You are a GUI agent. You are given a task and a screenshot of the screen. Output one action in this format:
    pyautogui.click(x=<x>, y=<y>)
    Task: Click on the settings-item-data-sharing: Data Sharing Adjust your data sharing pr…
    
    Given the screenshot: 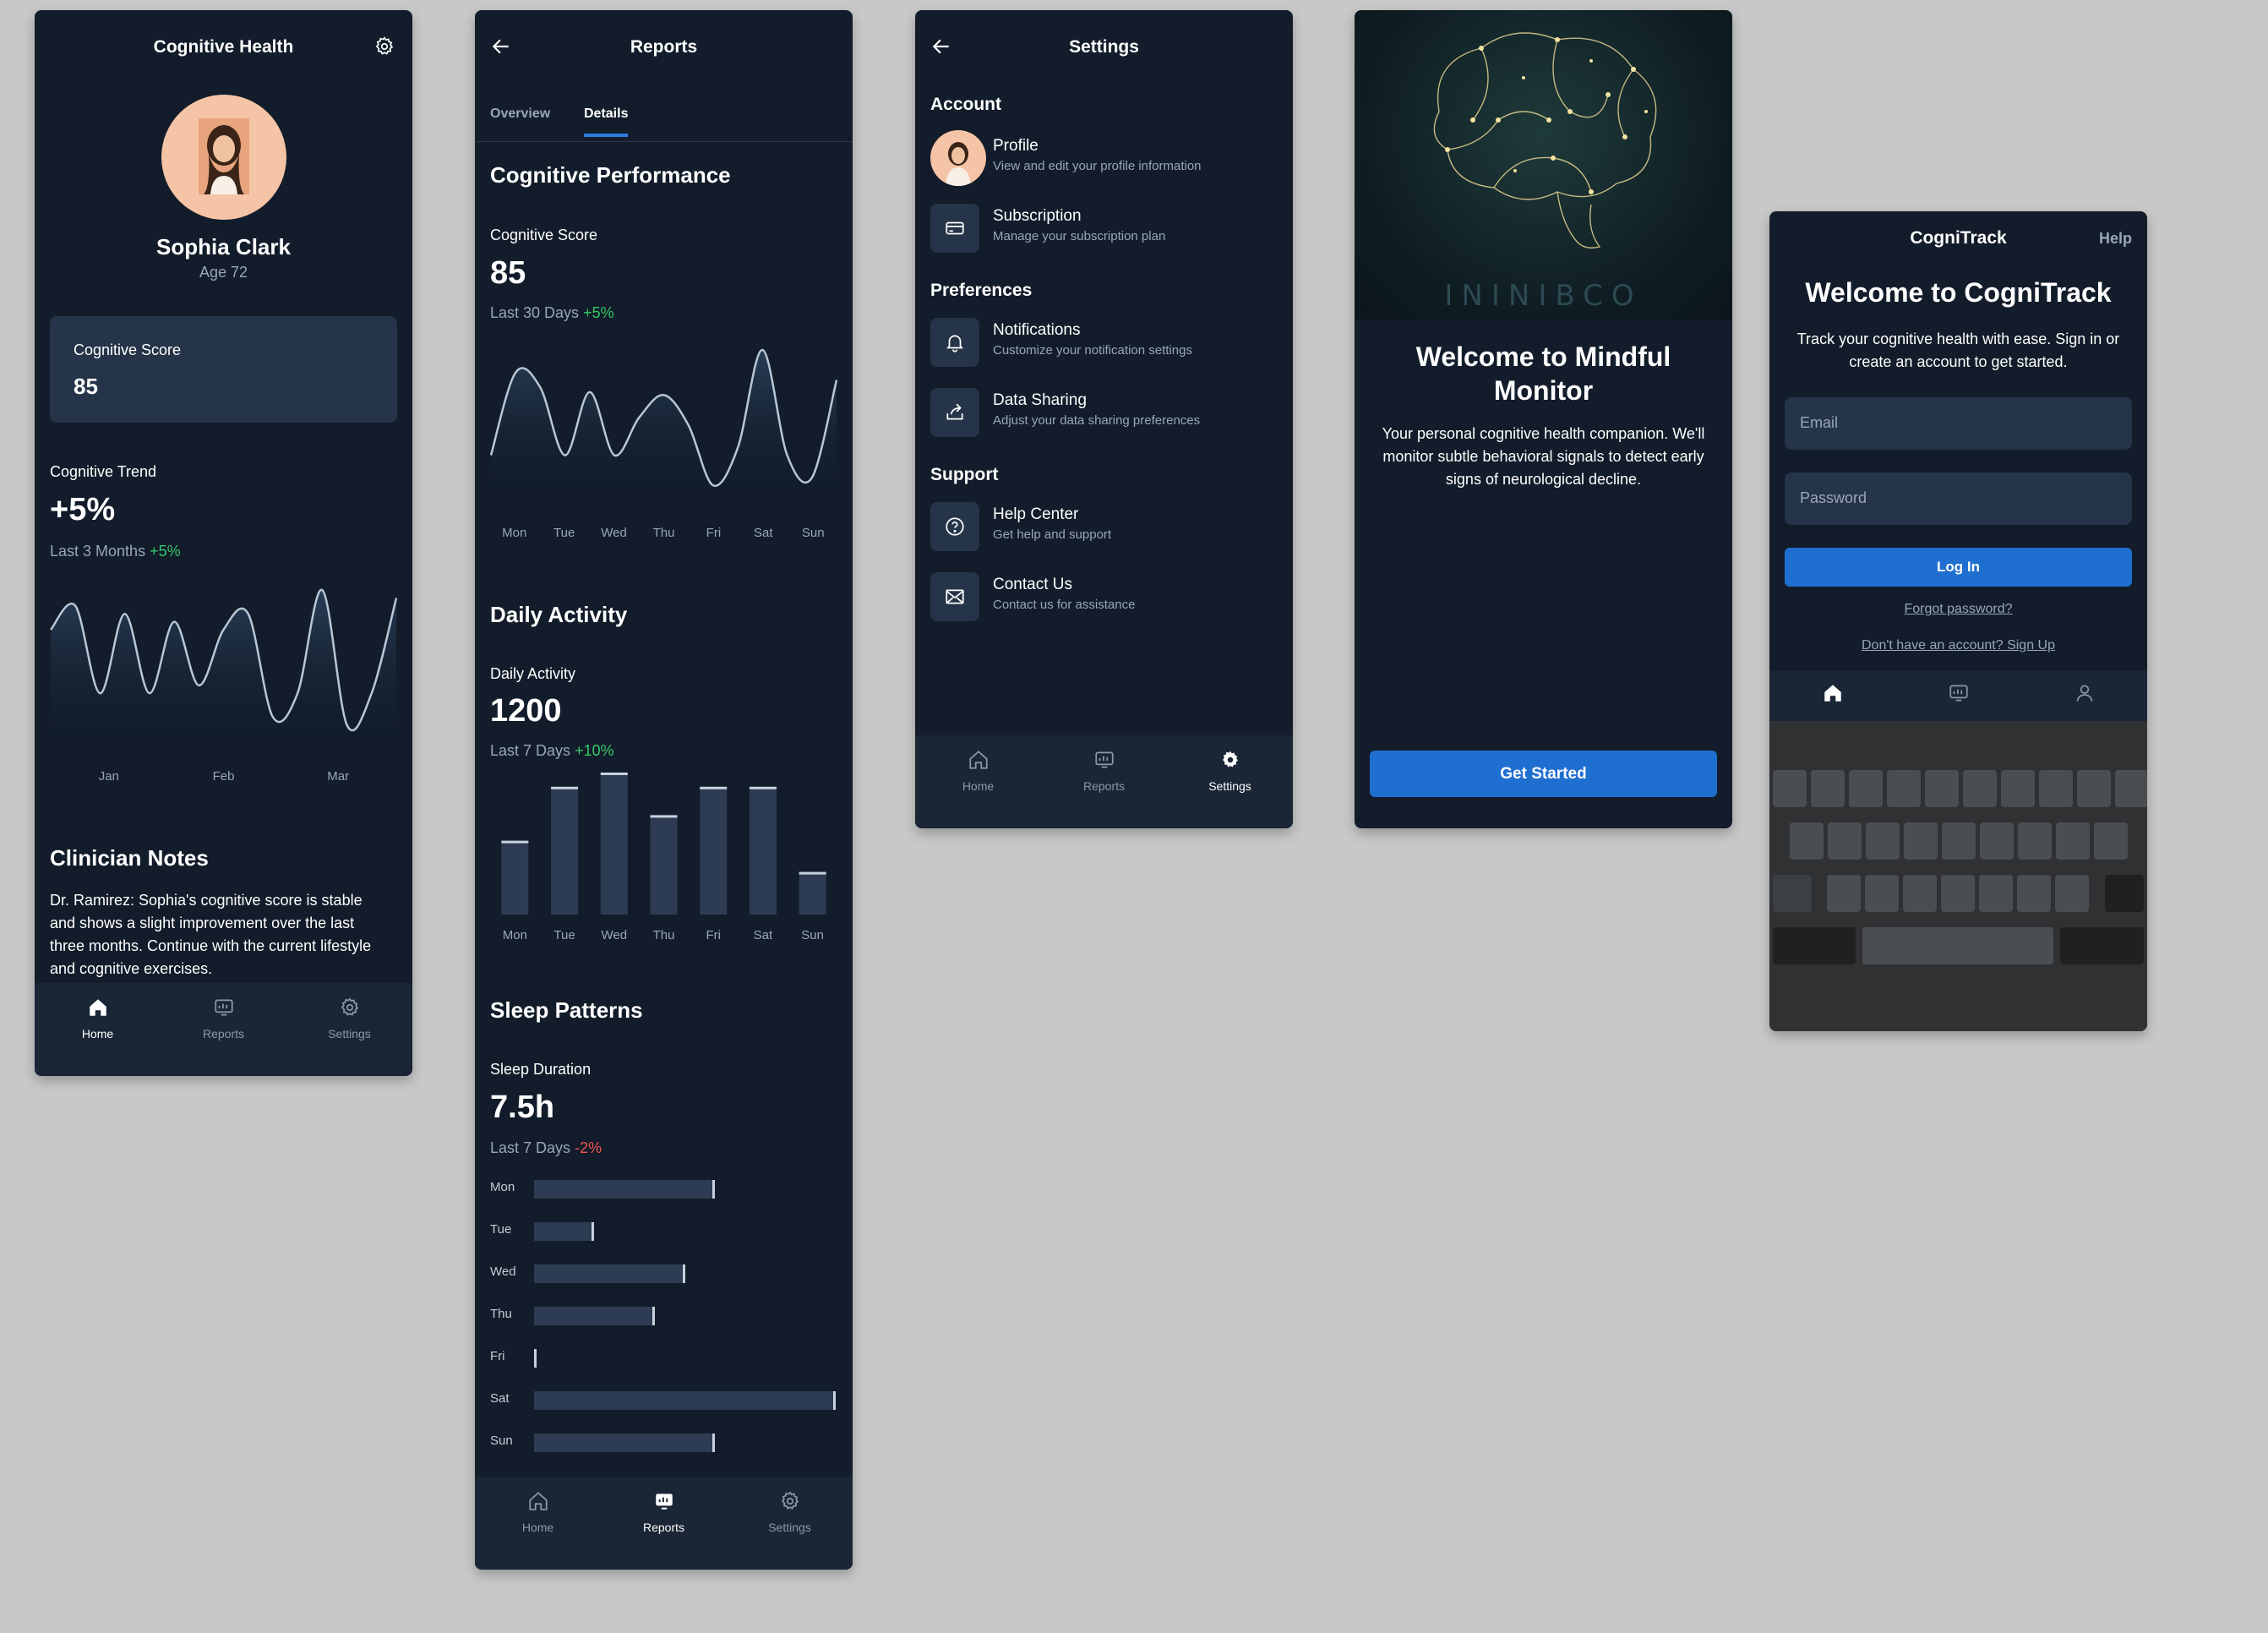 What is the action you would take?
    pyautogui.click(x=1104, y=412)
    